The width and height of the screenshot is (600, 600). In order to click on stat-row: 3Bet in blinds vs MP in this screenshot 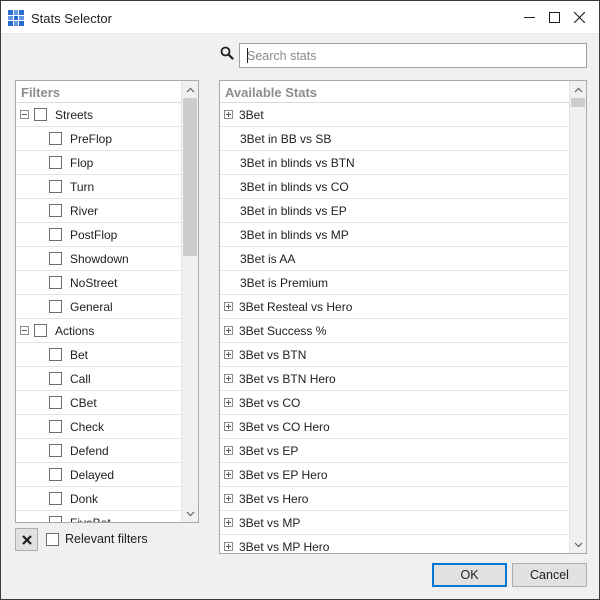, I will do `click(395, 235)`.